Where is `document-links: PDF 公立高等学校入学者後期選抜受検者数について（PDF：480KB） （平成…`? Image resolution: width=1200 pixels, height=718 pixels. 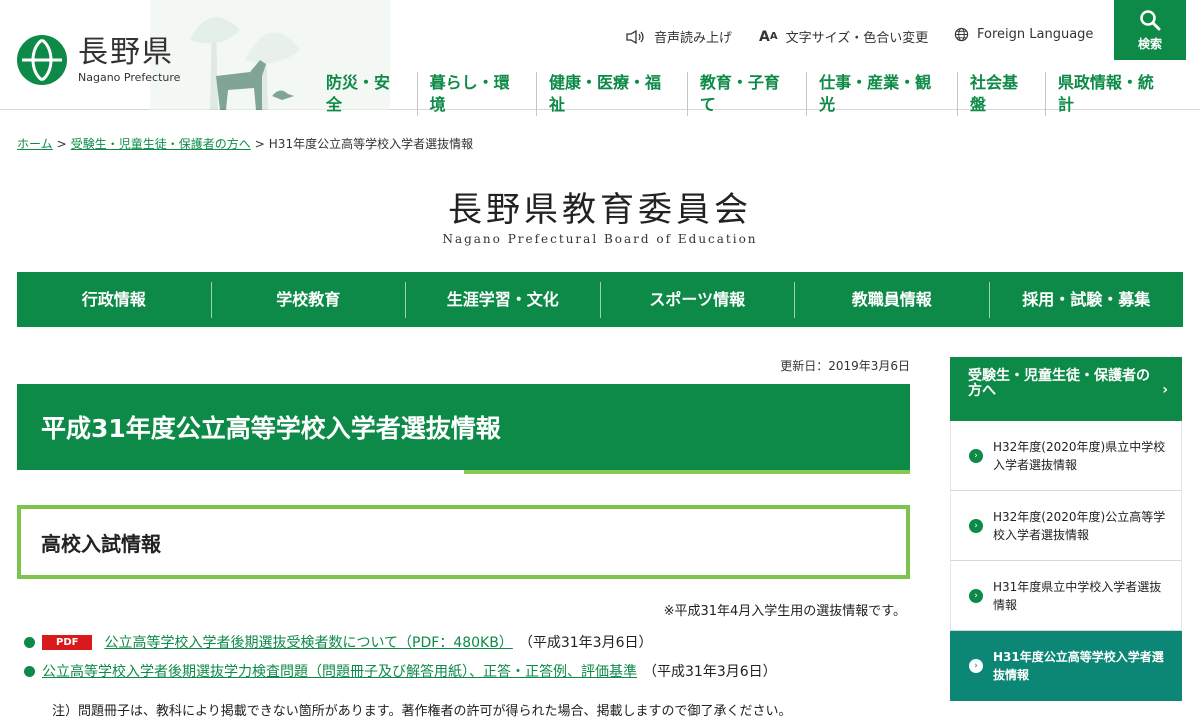
document-links: PDF 公立高等学校入学者後期選抜受検者数について（PDF：480KB） （平成… is located at coordinates (474, 661).